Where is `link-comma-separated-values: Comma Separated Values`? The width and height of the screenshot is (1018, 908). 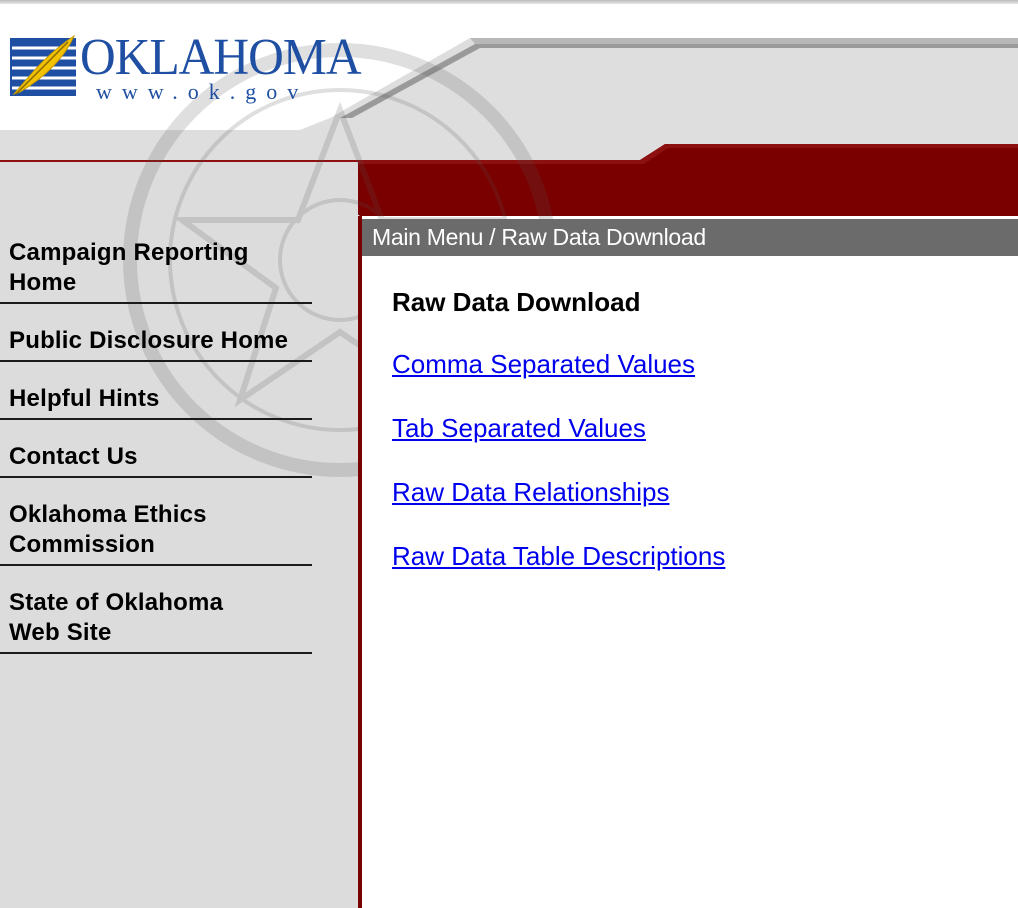
link-comma-separated-values: Comma Separated Values is located at coordinates (543, 364).